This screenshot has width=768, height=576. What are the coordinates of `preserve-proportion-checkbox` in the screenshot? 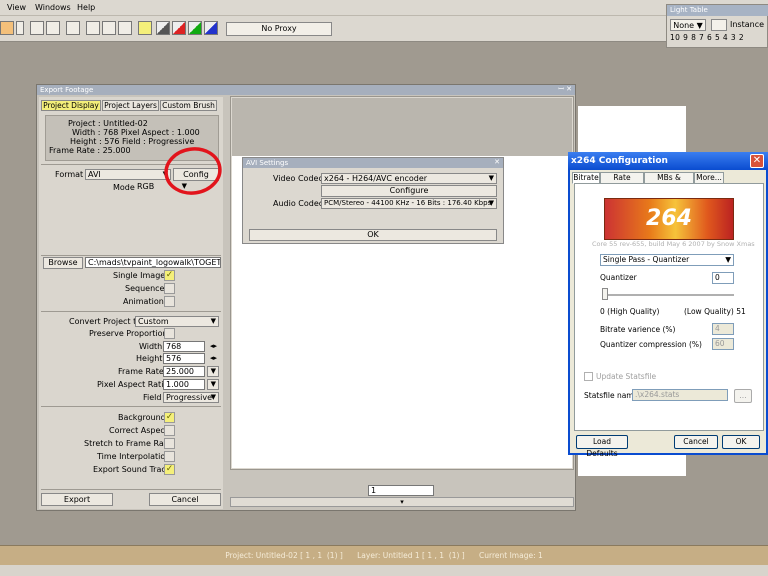 It's located at (169, 333).